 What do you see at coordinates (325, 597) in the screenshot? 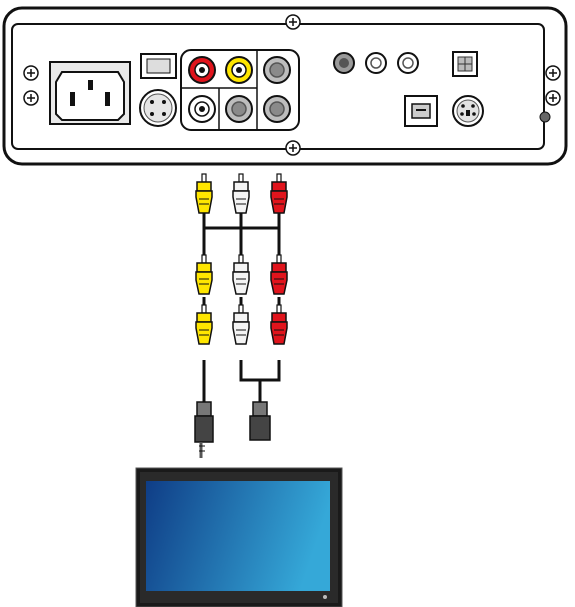
I see `tv-power-led` at bounding box center [325, 597].